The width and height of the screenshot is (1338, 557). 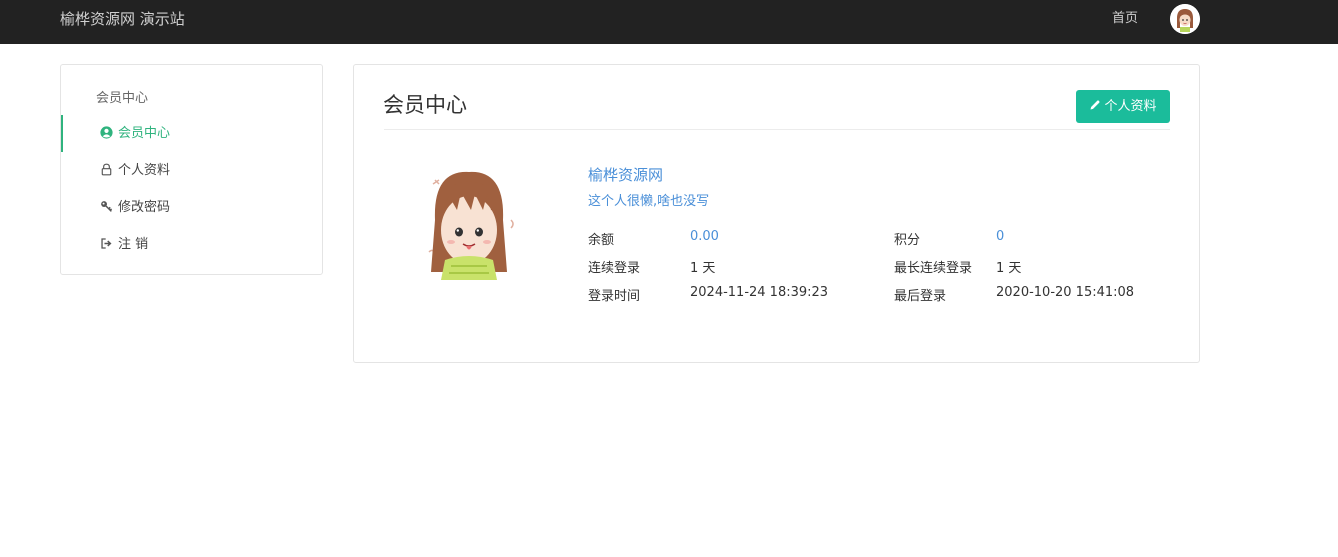 I want to click on key-icon, so click(x=106, y=201).